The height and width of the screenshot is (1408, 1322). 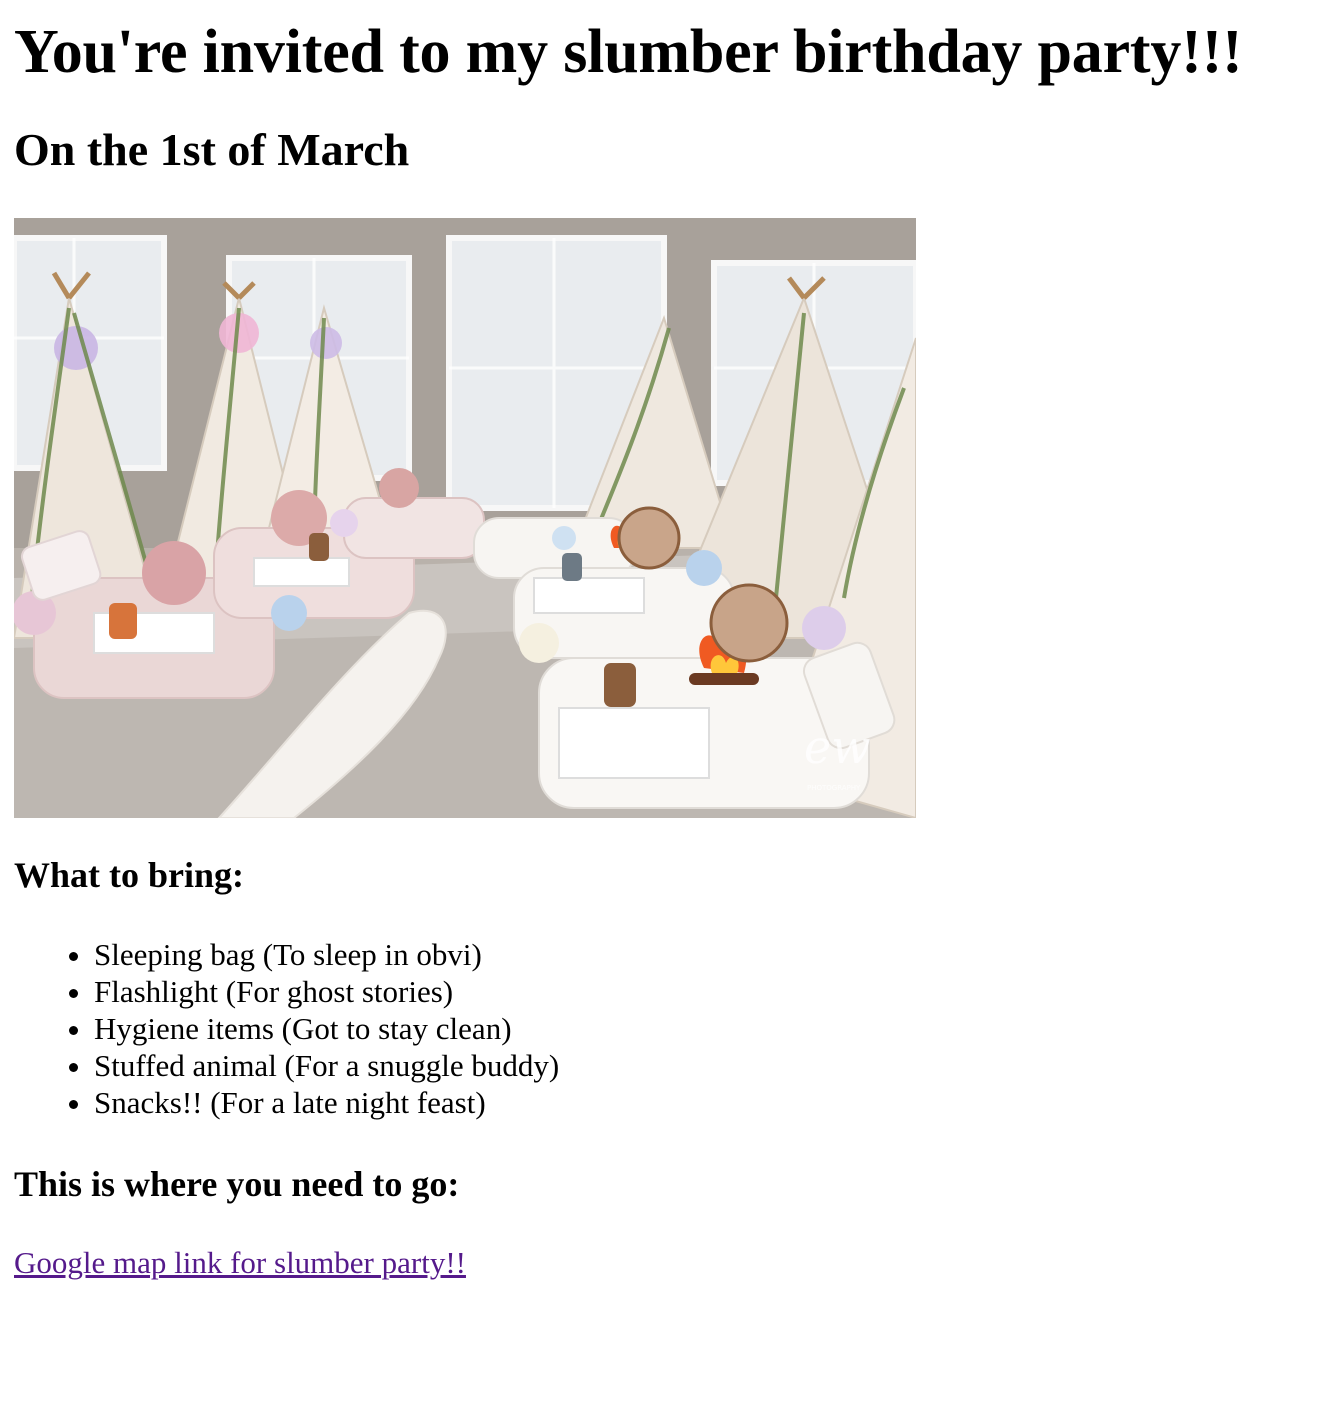 I want to click on party-date: On the 1st of March, so click(x=212, y=149).